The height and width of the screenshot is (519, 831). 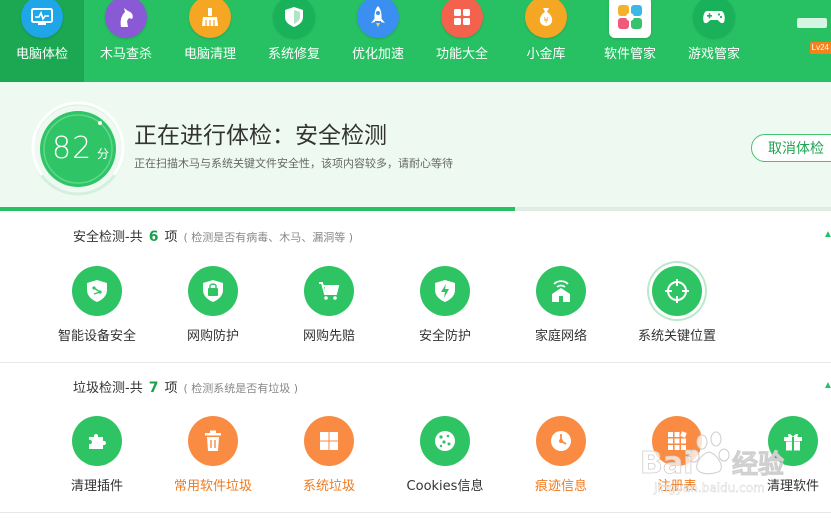 What do you see at coordinates (560, 486) in the screenshot?
I see `item-label: 痕迹信息` at bounding box center [560, 486].